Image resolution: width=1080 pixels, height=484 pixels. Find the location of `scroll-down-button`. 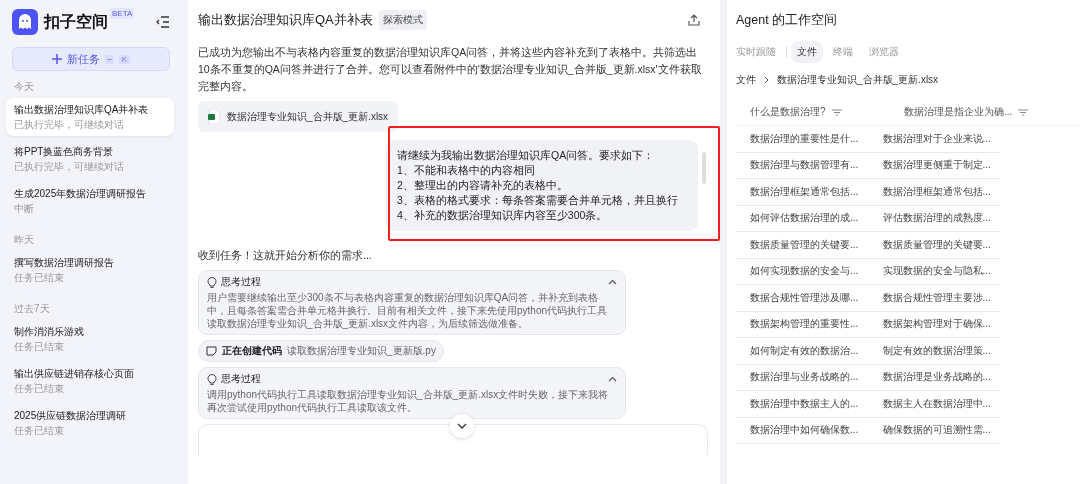

scroll-down-button is located at coordinates (462, 426).